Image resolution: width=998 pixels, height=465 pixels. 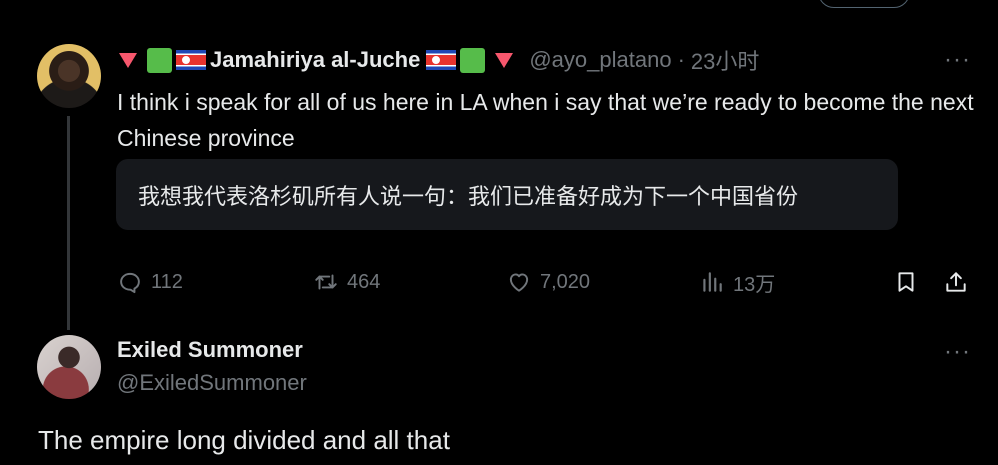 I want to click on like-count: 7,020, so click(x=565, y=281).